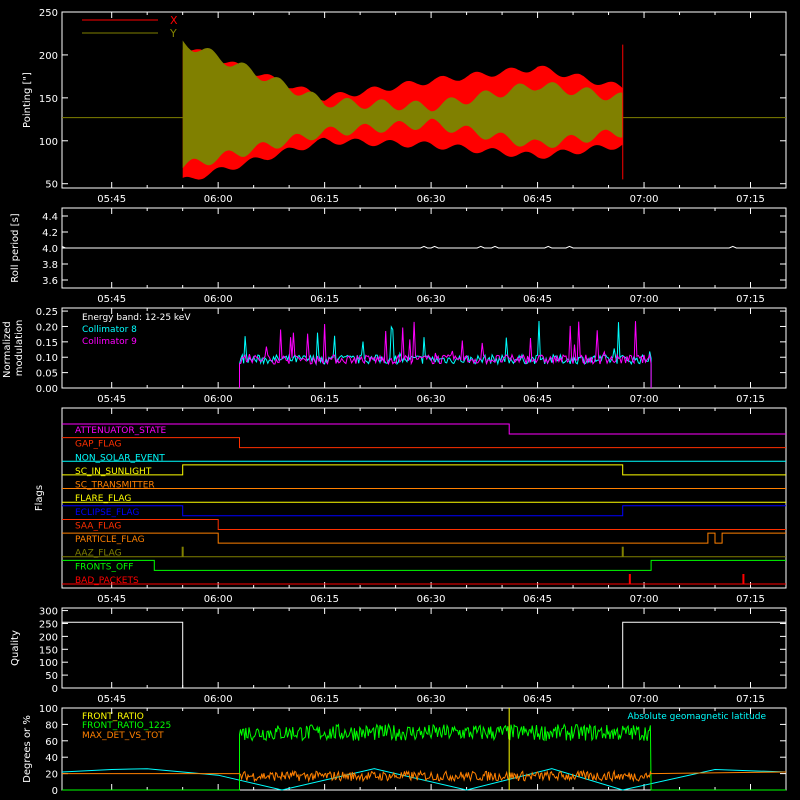  What do you see at coordinates (48, 612) in the screenshot?
I see `y-tick-label: 300` at bounding box center [48, 612].